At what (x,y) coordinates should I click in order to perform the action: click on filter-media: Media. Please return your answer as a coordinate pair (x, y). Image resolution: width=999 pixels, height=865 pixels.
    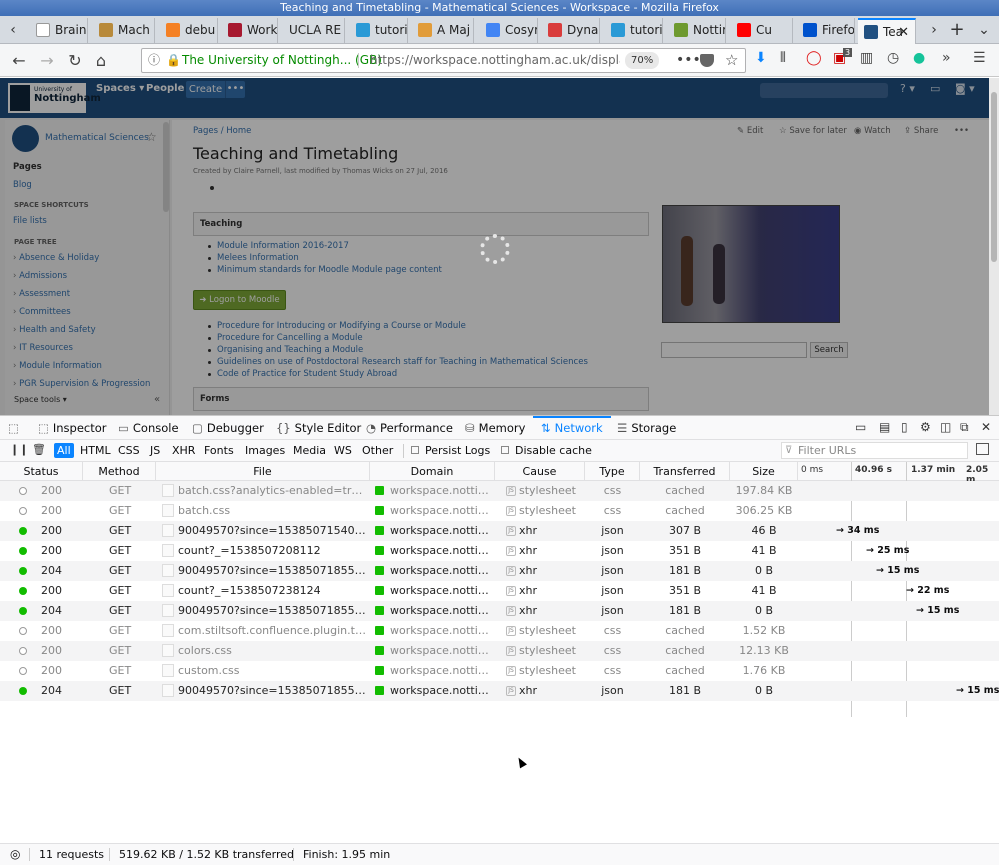
    Looking at the image, I should click on (309, 450).